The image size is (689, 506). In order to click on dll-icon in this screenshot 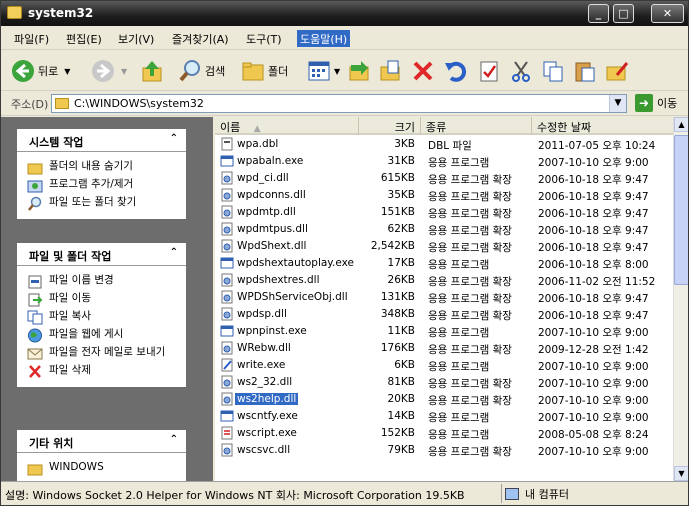, I will do `click(227, 450)`.